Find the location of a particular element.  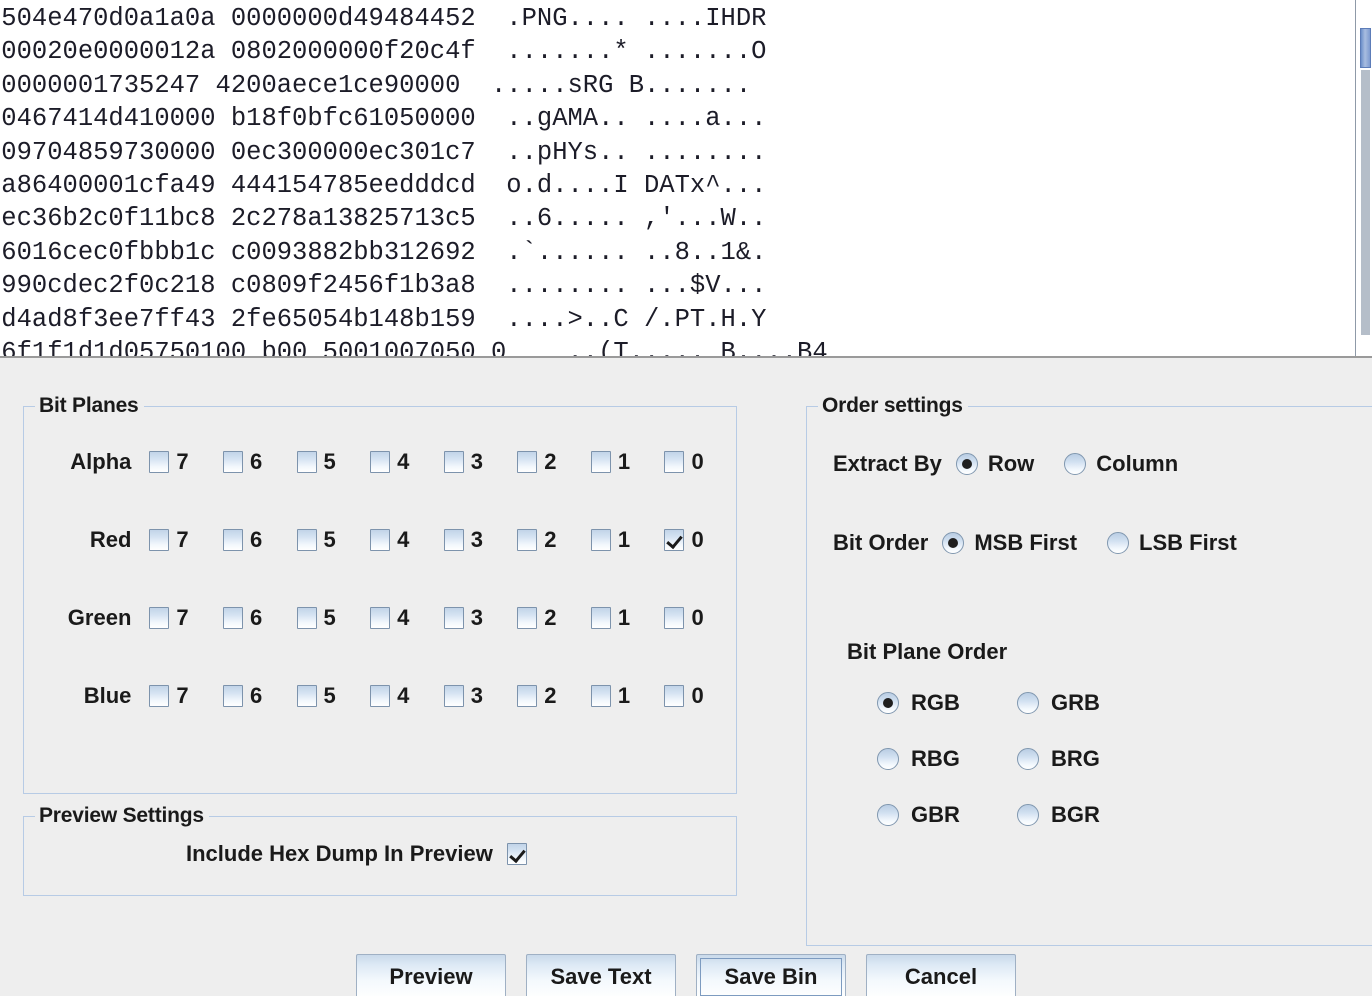

bit-plane-order-option-brg: BRG is located at coordinates (1087, 759).